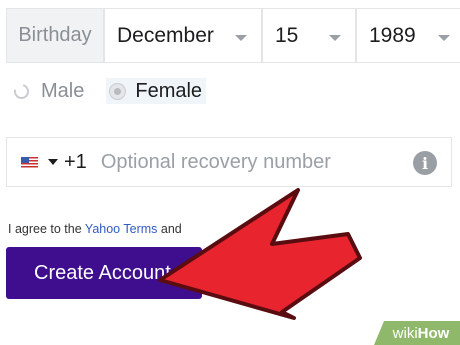 The image size is (460, 345). Describe the element at coordinates (433, 333) in the screenshot. I see `wikihow-how-text: How` at that location.